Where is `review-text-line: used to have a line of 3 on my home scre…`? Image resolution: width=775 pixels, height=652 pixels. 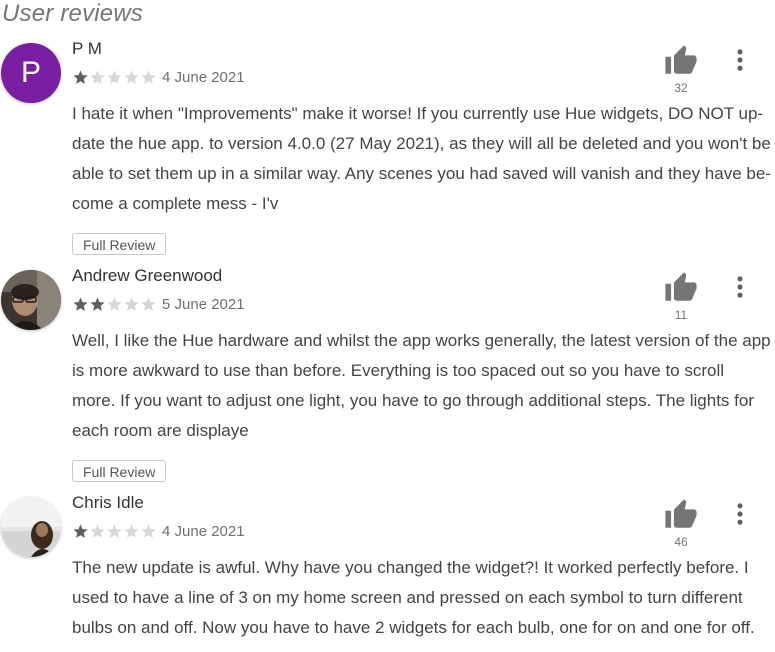
review-text-line: used to have a line of 3 on my home scre… is located at coordinates (407, 597).